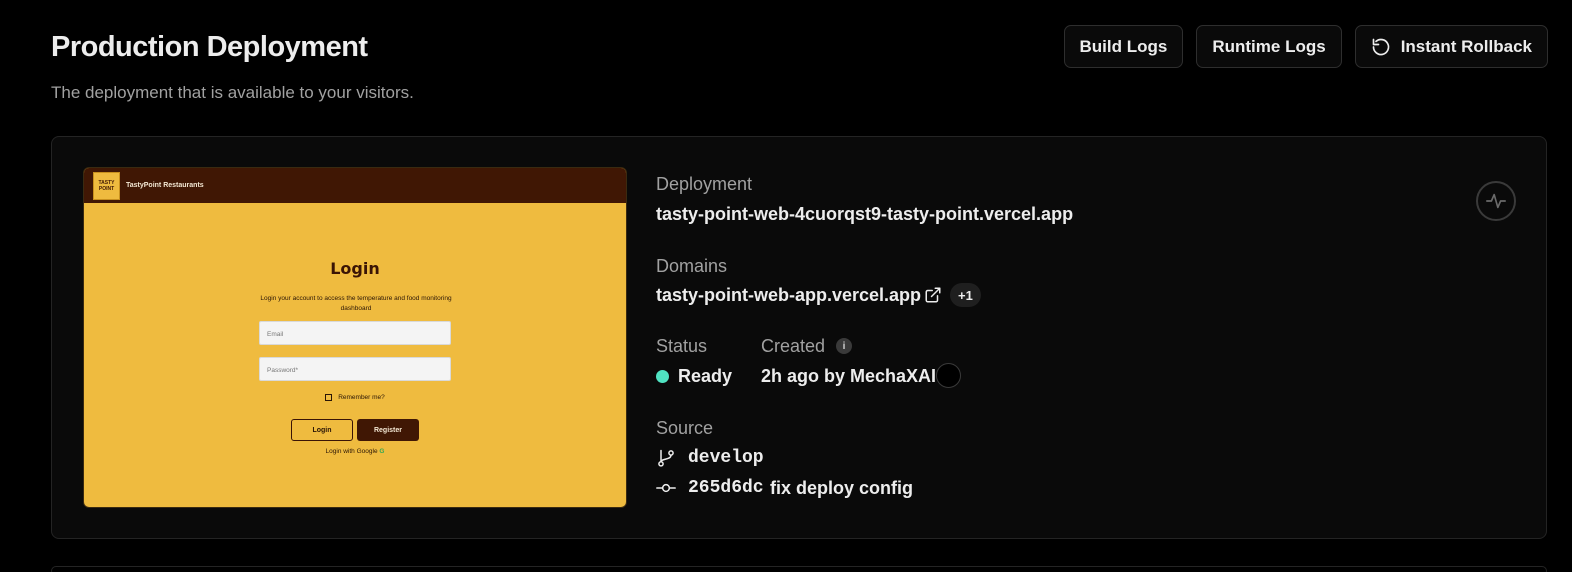 This screenshot has width=1572, height=572. Describe the element at coordinates (842, 488) in the screenshot. I see `source-commit-message: fix deploy config` at that location.